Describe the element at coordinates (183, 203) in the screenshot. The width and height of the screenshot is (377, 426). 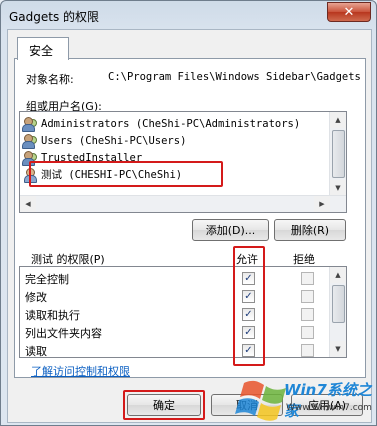
I see `list-horizontal-scrollbar: ◀ ▶` at that location.